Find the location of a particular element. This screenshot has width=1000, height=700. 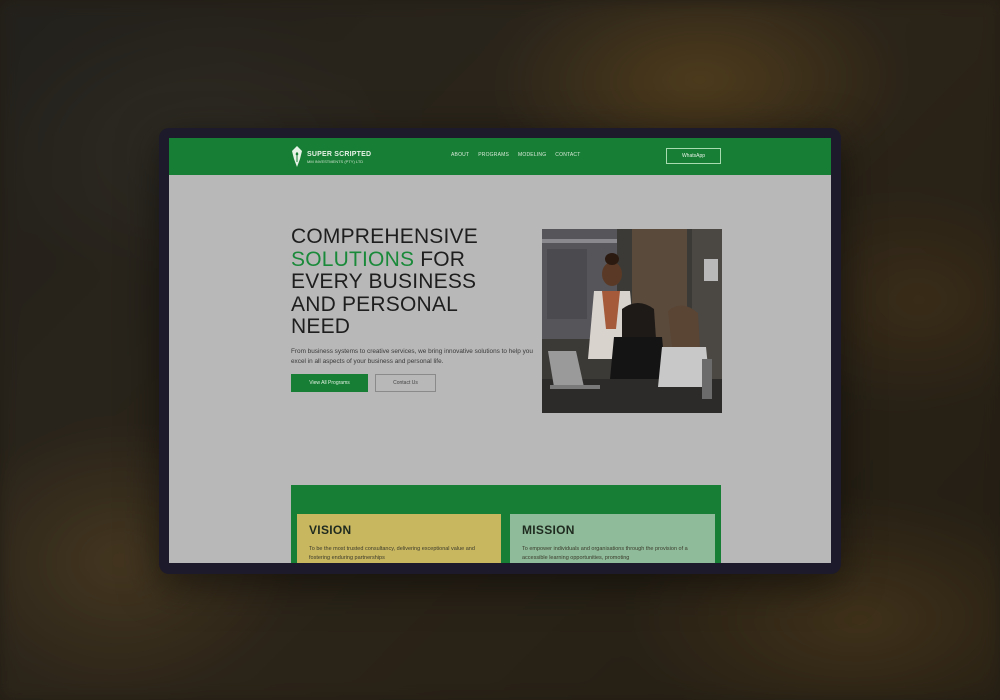

team-meeting-illustration is located at coordinates (632, 321).